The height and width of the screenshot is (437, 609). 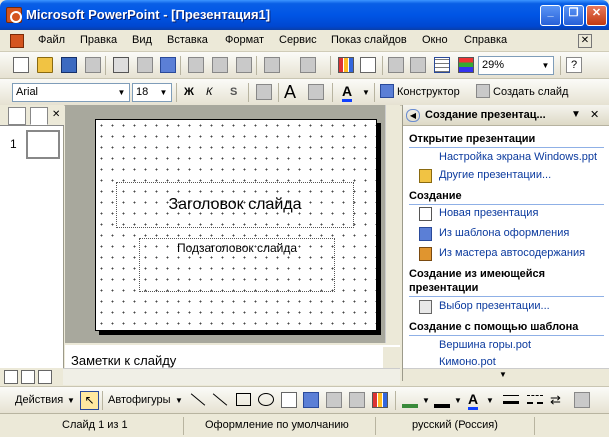 What do you see at coordinates (142, 40) in the screenshot?
I see `menu-view: Вид` at bounding box center [142, 40].